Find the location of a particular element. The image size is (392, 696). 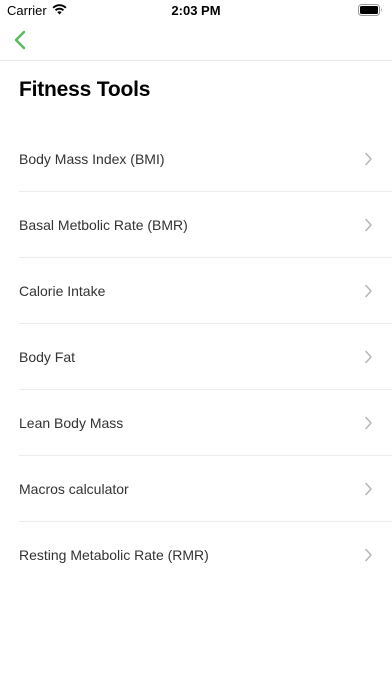

list-item-label: Lean Body Mass is located at coordinates (71, 423).